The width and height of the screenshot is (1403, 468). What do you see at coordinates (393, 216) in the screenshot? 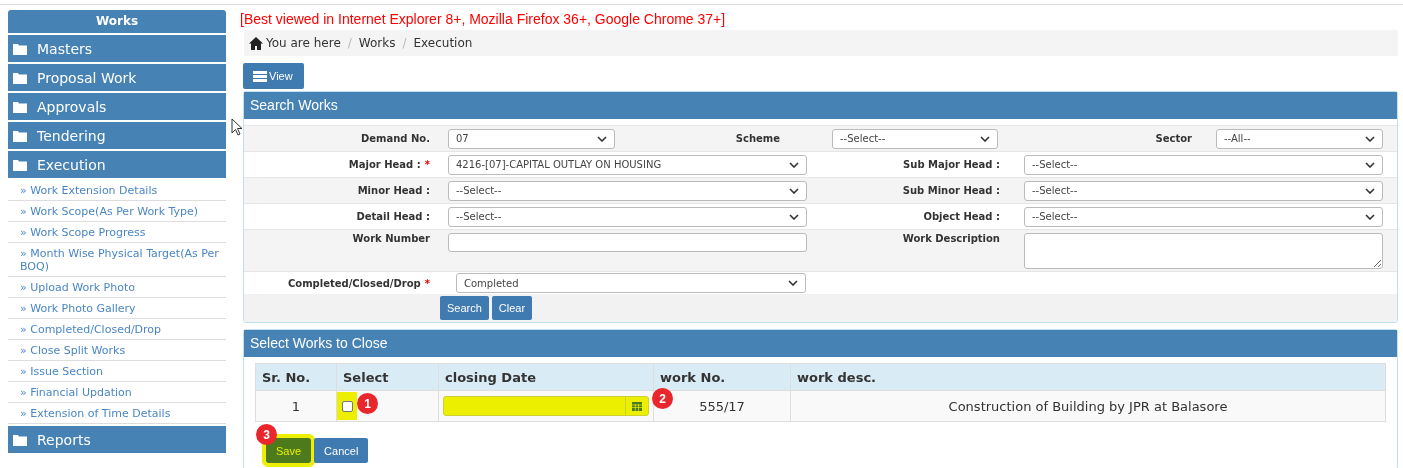
I see `field-label: Detail Head :` at bounding box center [393, 216].